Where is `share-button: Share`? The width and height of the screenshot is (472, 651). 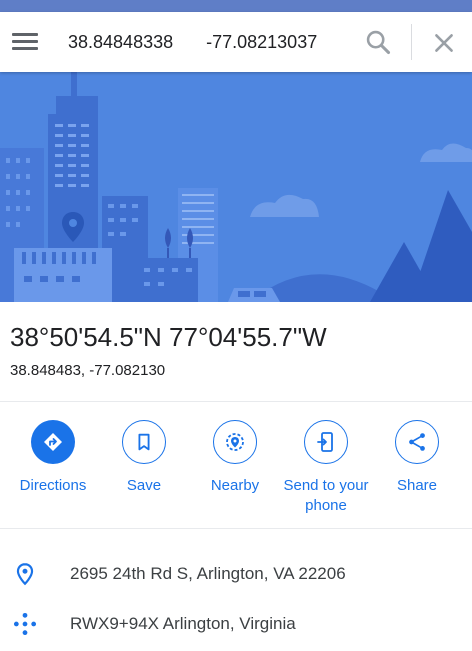
share-button: Share is located at coordinates (417, 458).